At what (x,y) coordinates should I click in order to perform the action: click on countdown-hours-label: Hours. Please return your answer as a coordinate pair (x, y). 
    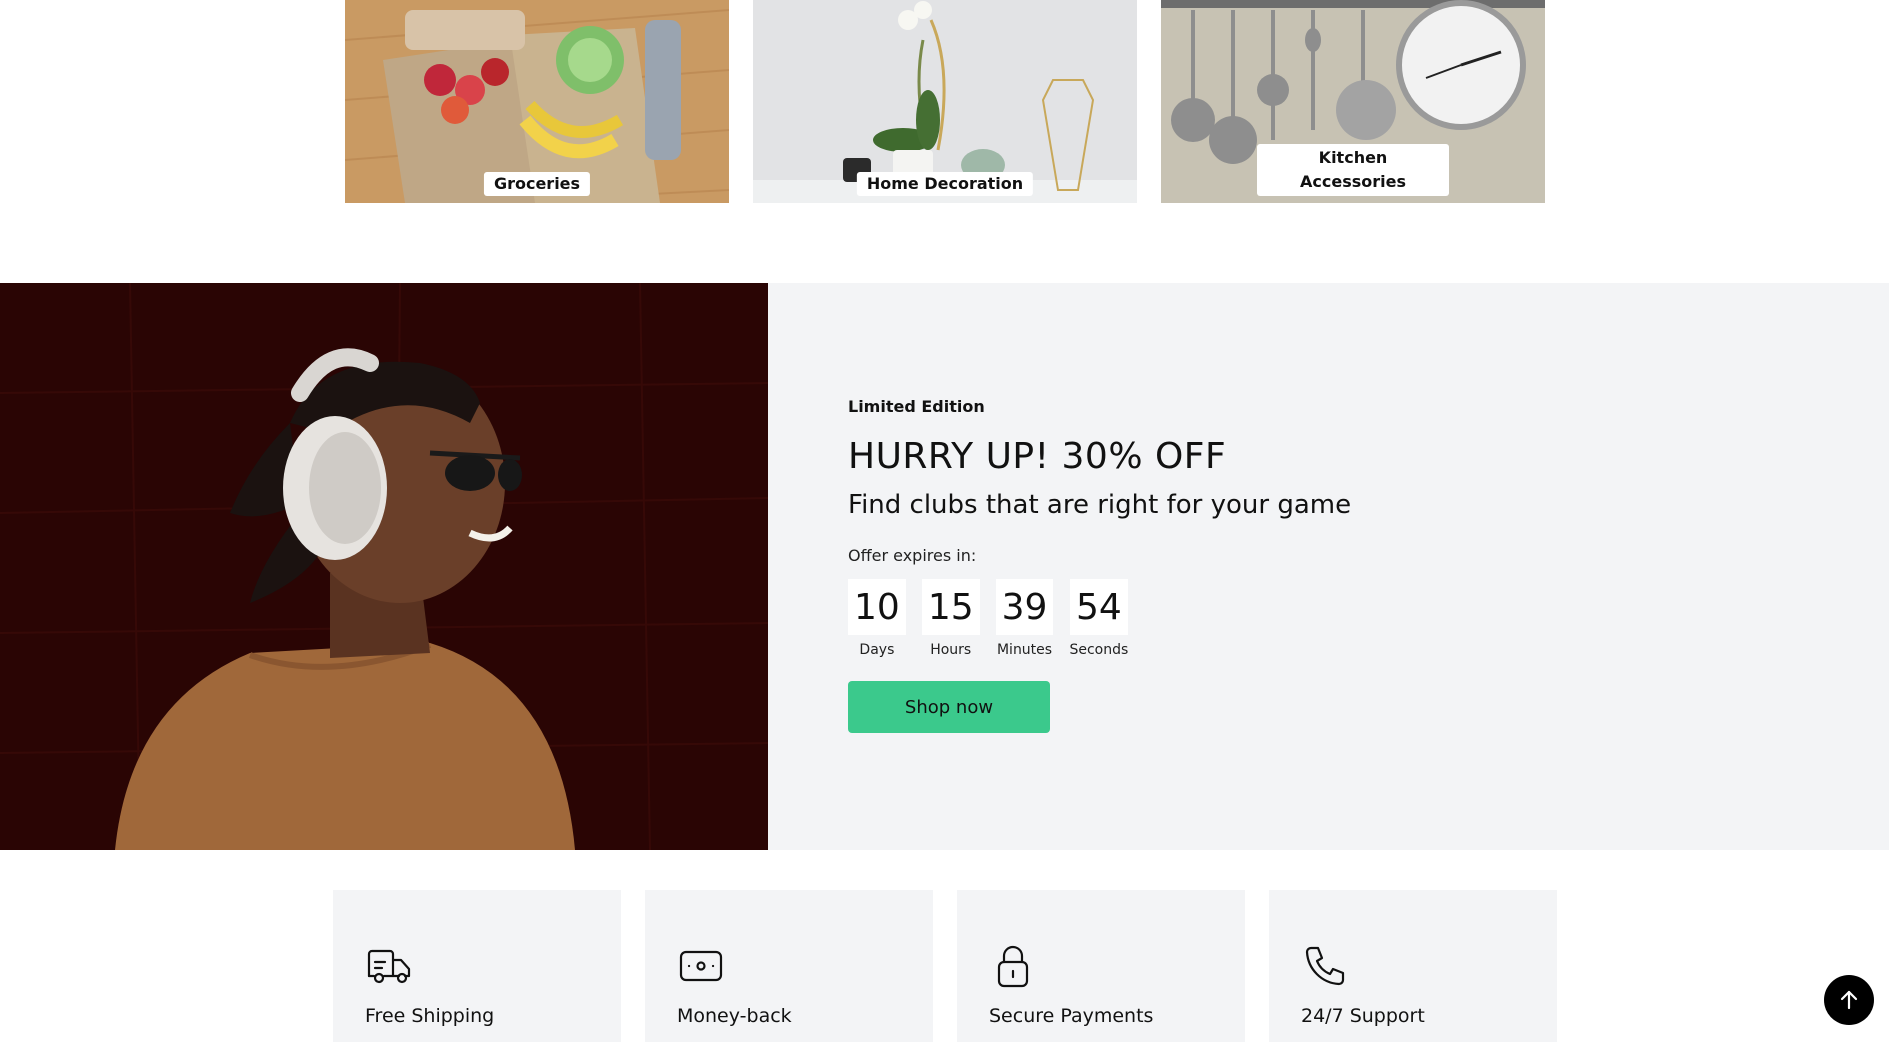
    Looking at the image, I should click on (951, 650).